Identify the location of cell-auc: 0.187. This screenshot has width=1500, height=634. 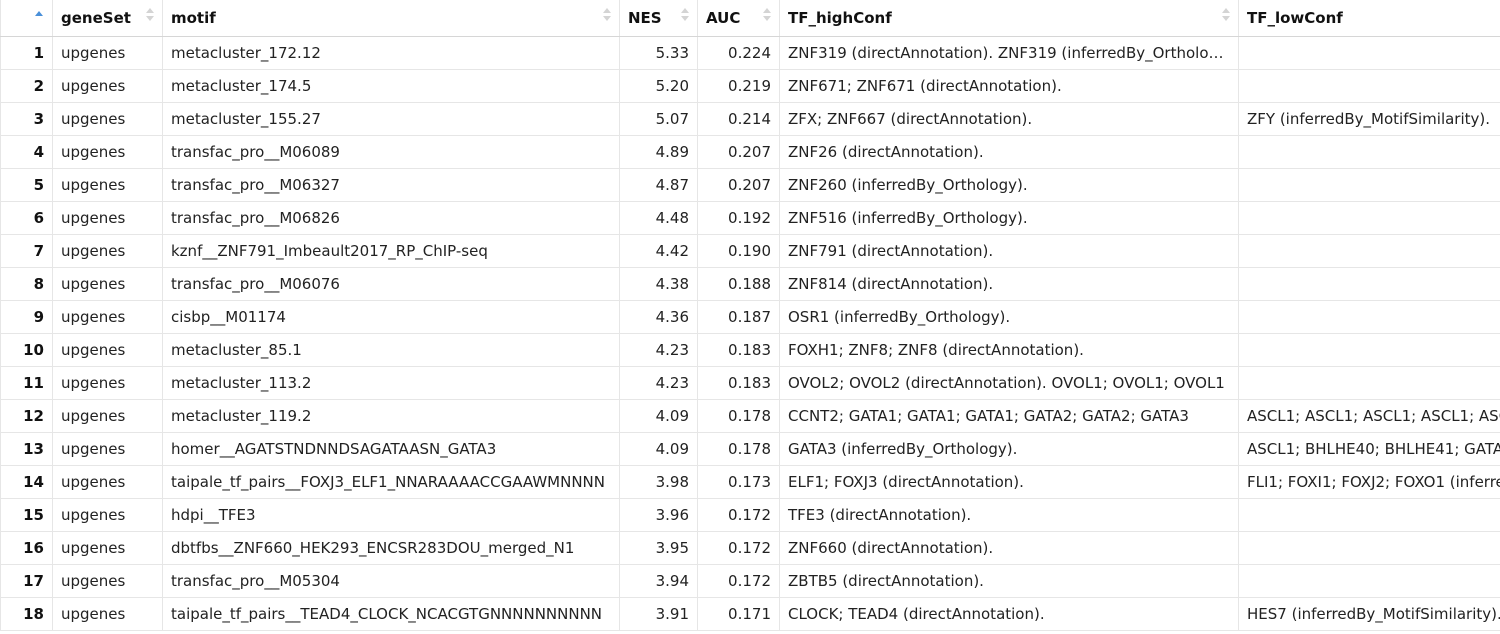
(738, 316).